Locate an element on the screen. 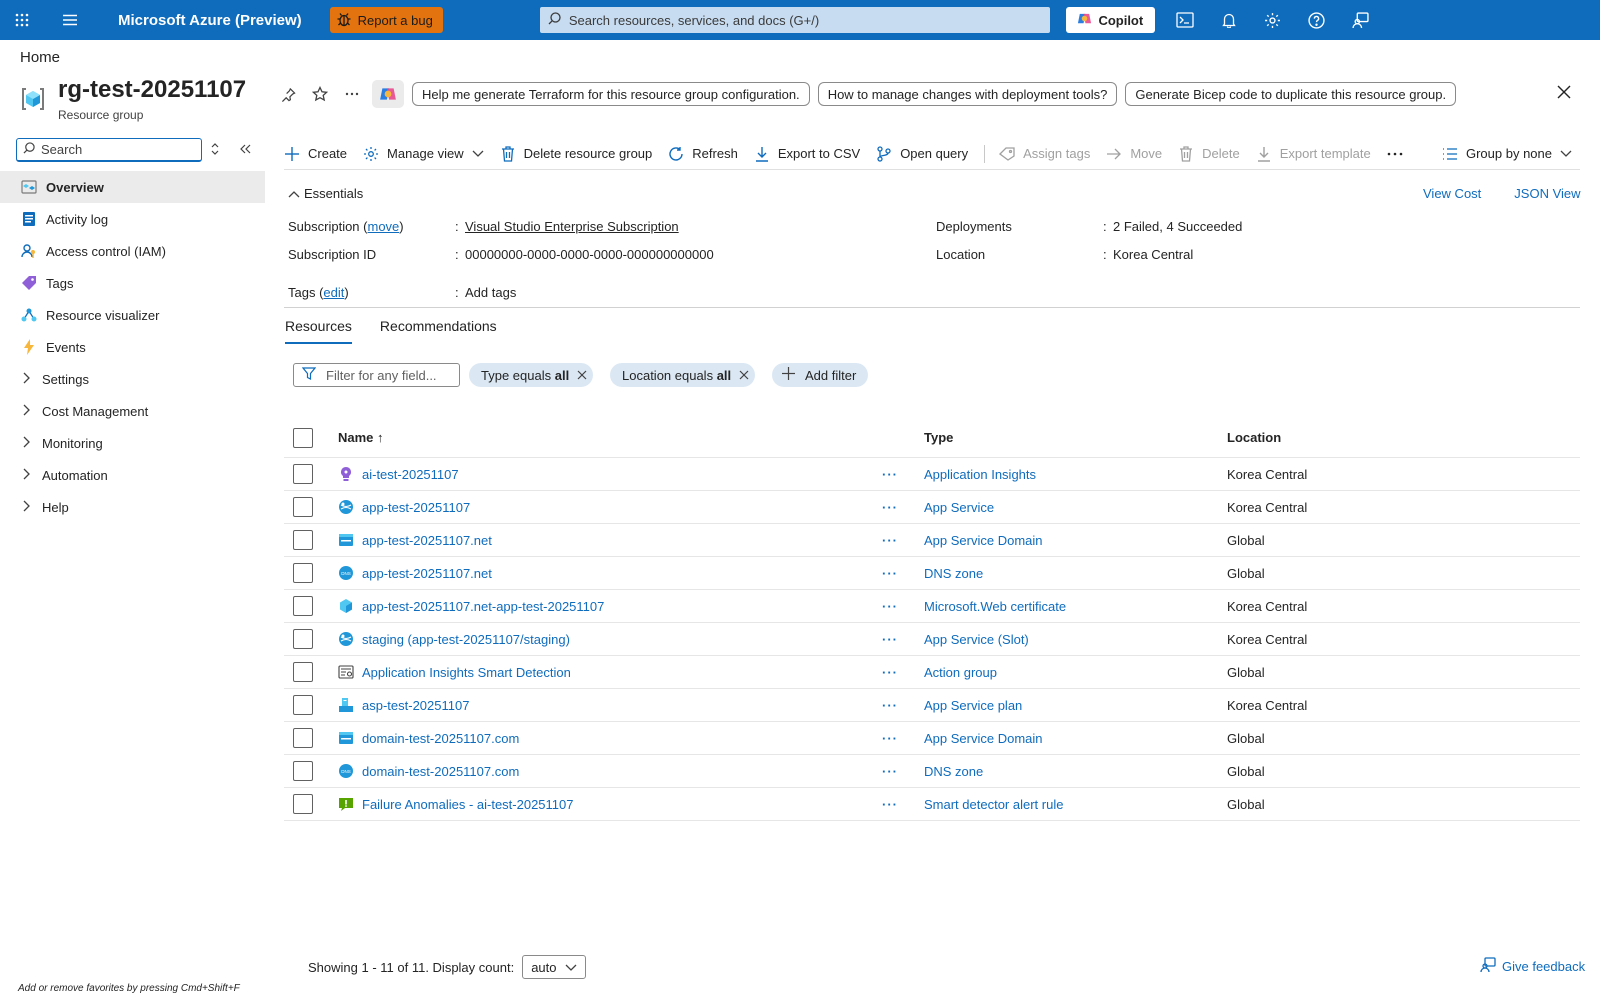 The width and height of the screenshot is (1600, 1000). resource-name-link: app-test-20251107.net is located at coordinates (427, 573).